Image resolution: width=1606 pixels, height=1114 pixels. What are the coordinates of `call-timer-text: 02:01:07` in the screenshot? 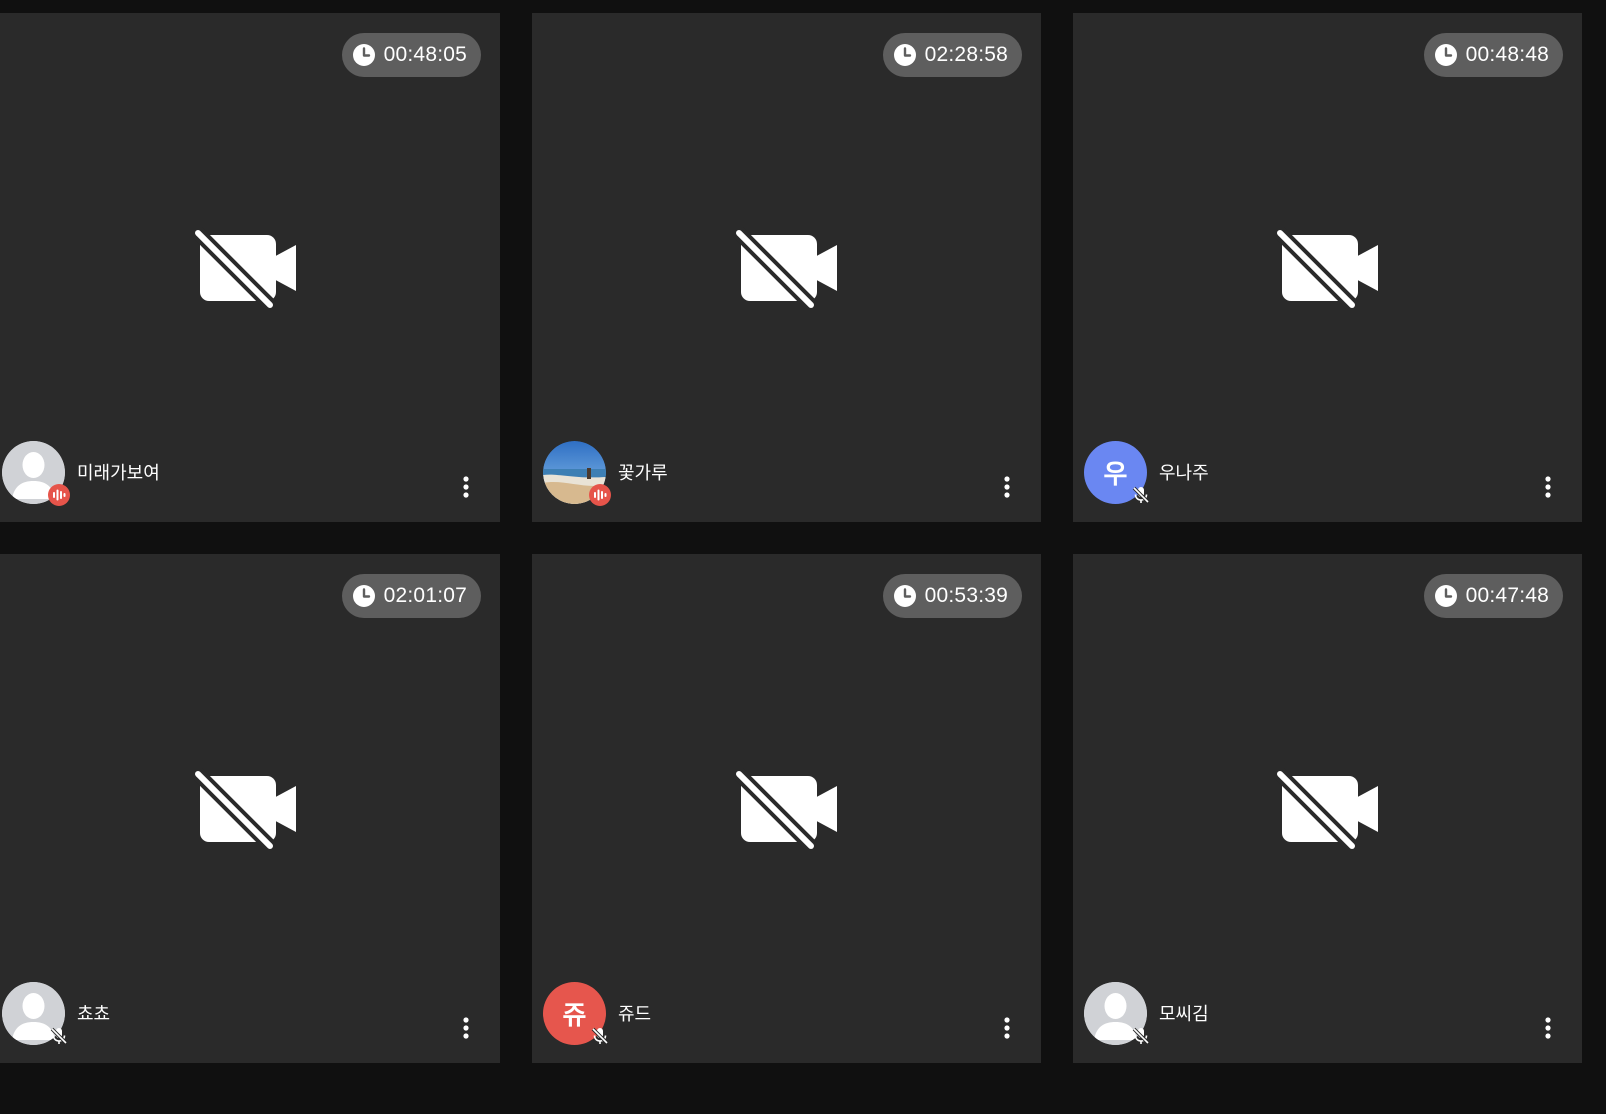 It's located at (425, 595).